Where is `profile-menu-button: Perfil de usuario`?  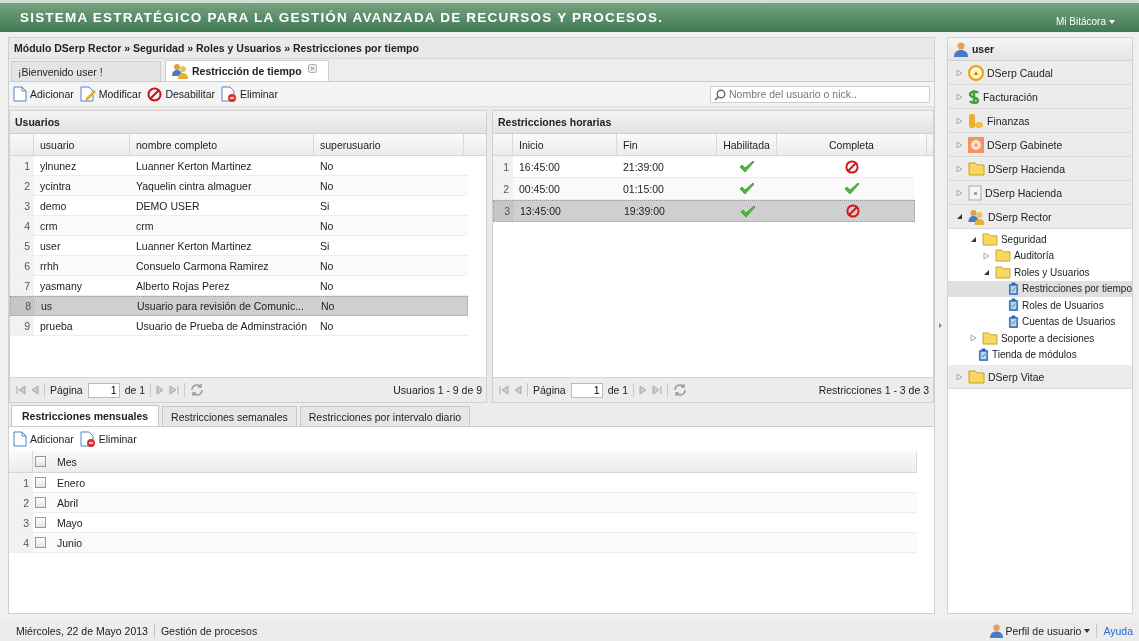 profile-menu-button: Perfil de usuario is located at coordinates (1040, 630).